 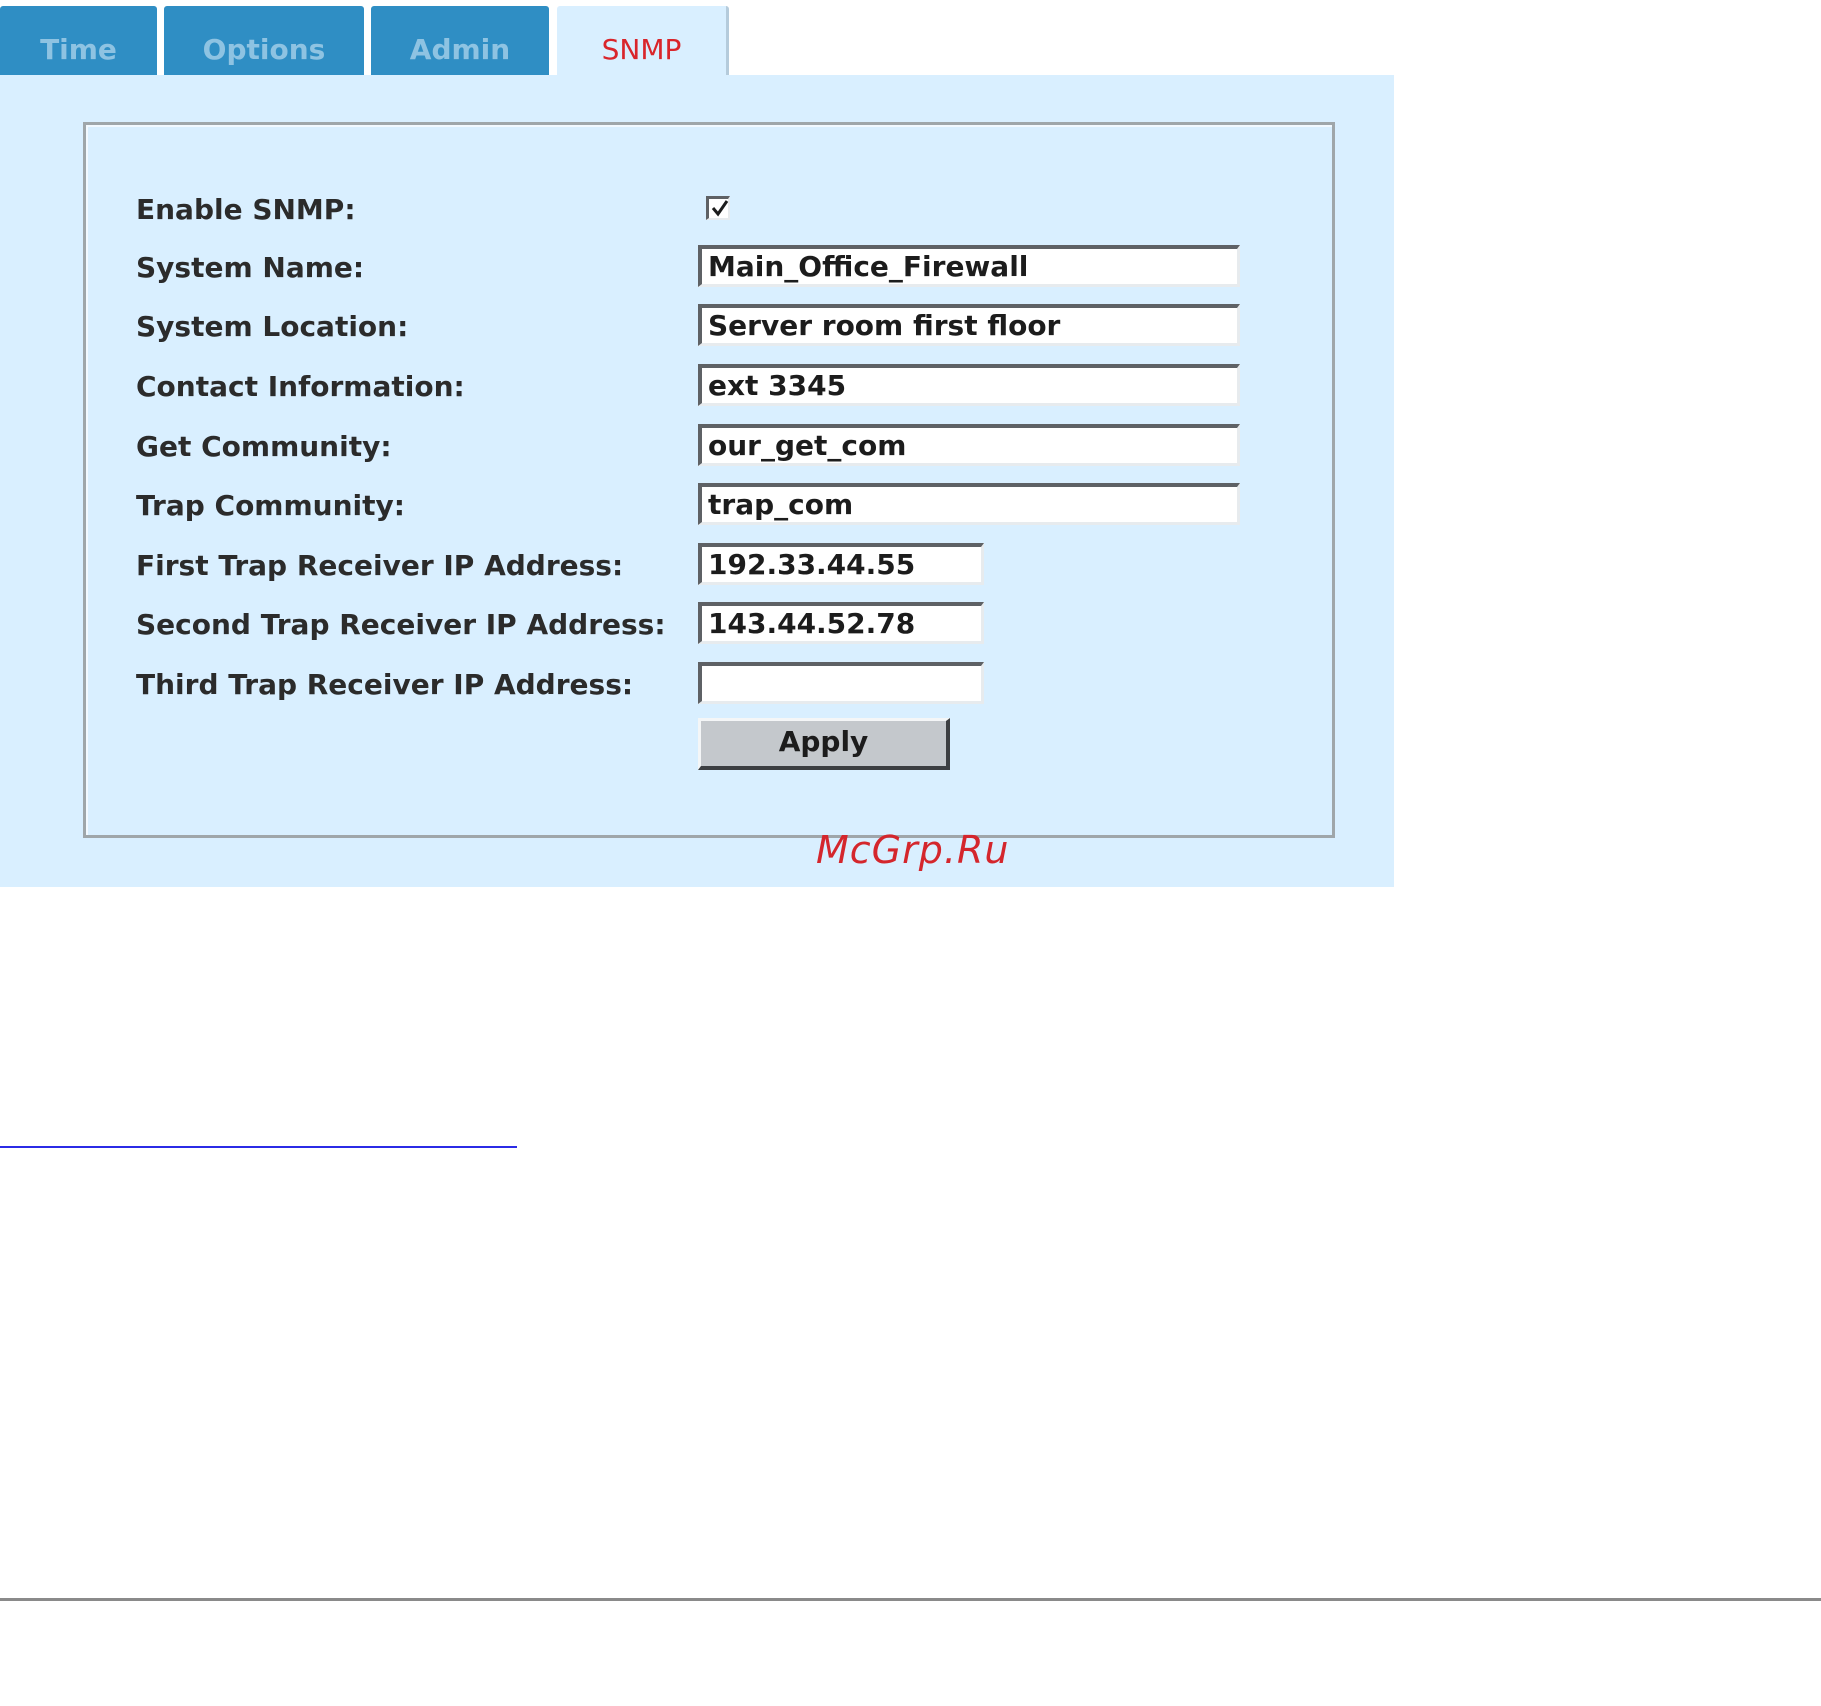 What do you see at coordinates (969, 385) in the screenshot?
I see `contact-information-input` at bounding box center [969, 385].